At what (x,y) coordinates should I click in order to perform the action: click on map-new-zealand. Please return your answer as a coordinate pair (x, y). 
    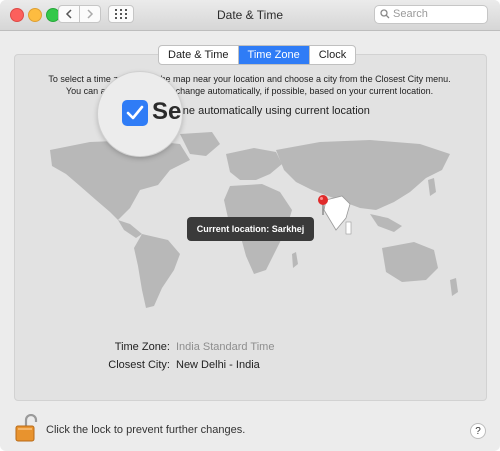
    Looking at the image, I should click on (454, 287).